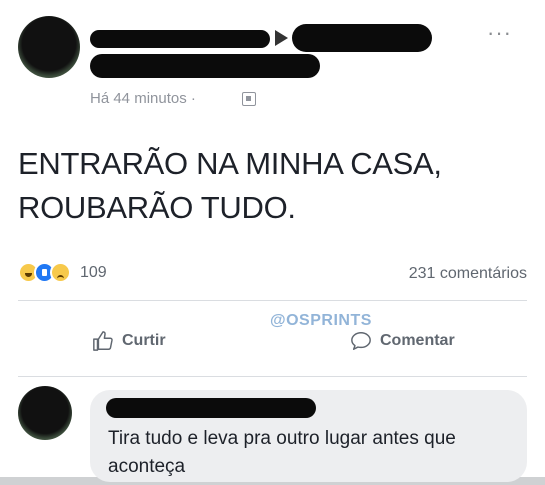 The width and height of the screenshot is (545, 485). Describe the element at coordinates (211, 408) in the screenshot. I see `redacted-commenter-name` at that location.